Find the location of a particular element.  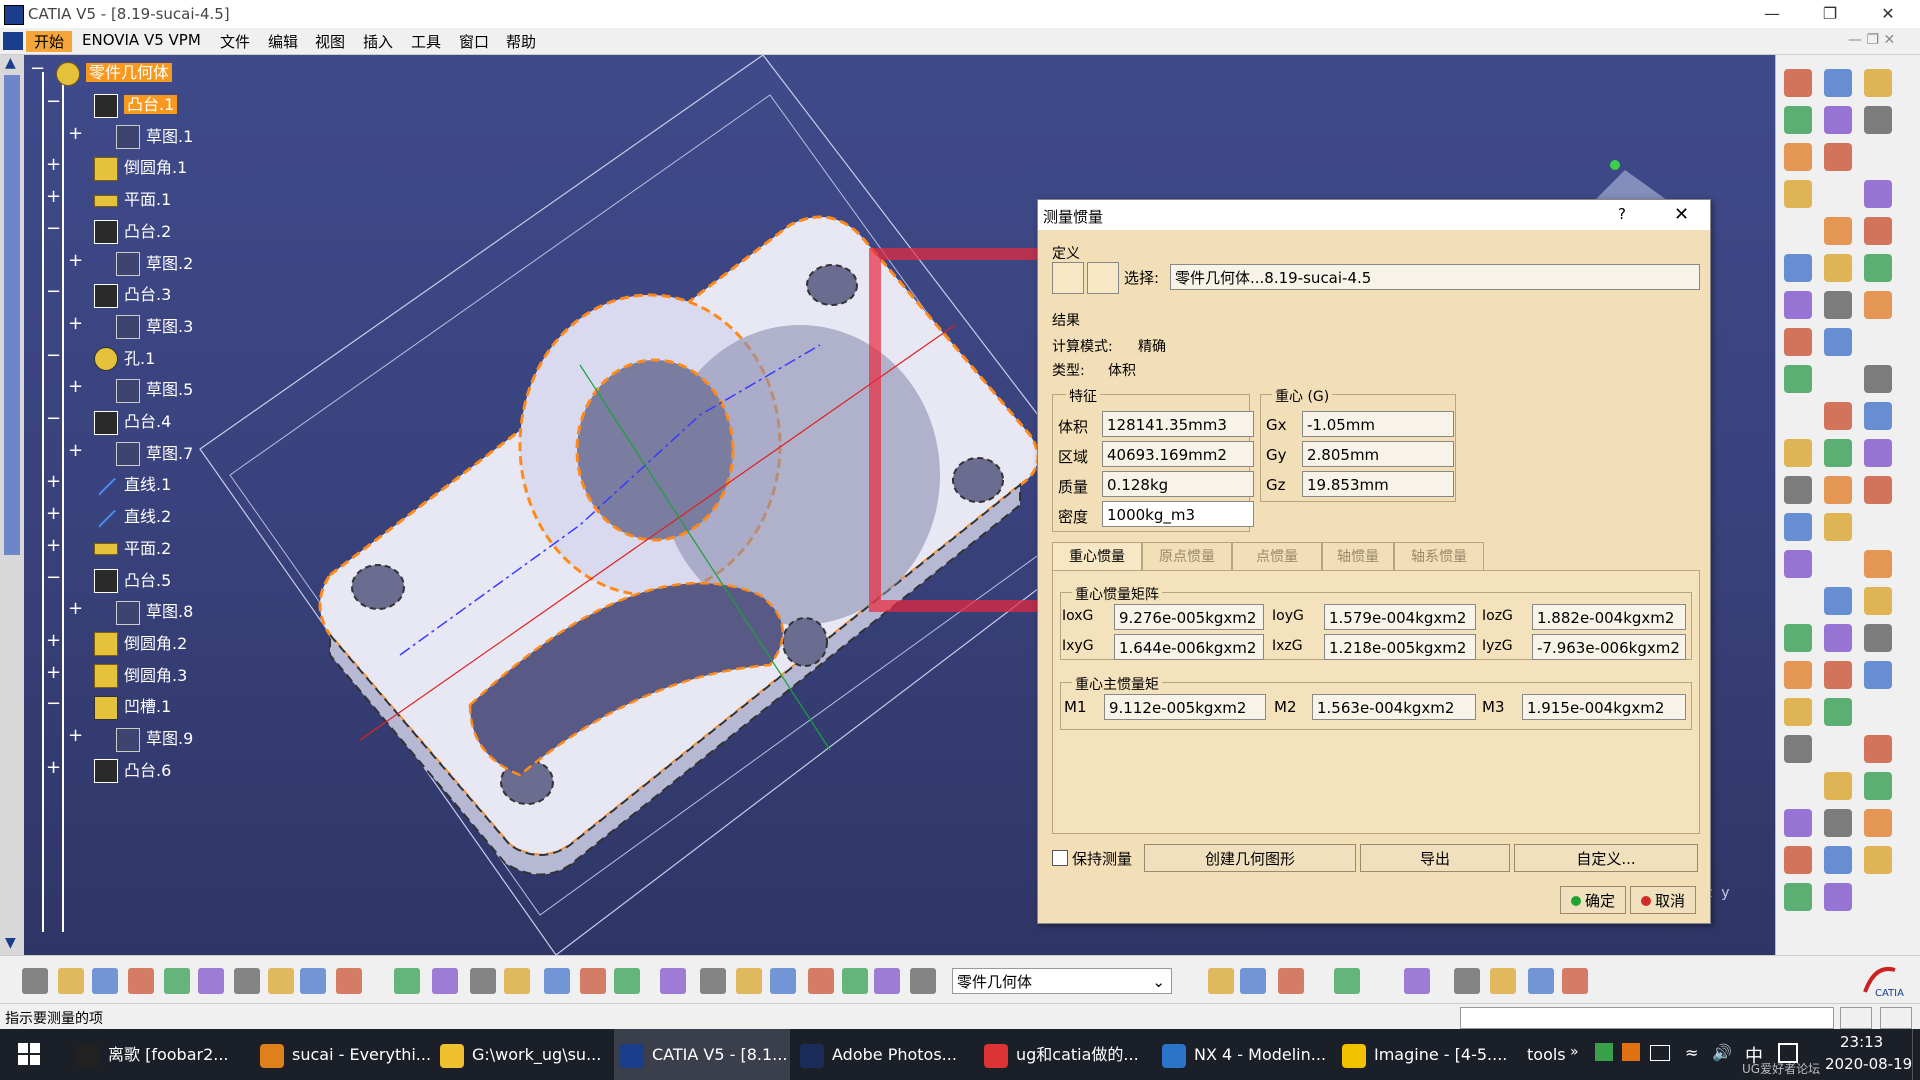

area-field: 40693.169mm2 is located at coordinates (1178, 454).